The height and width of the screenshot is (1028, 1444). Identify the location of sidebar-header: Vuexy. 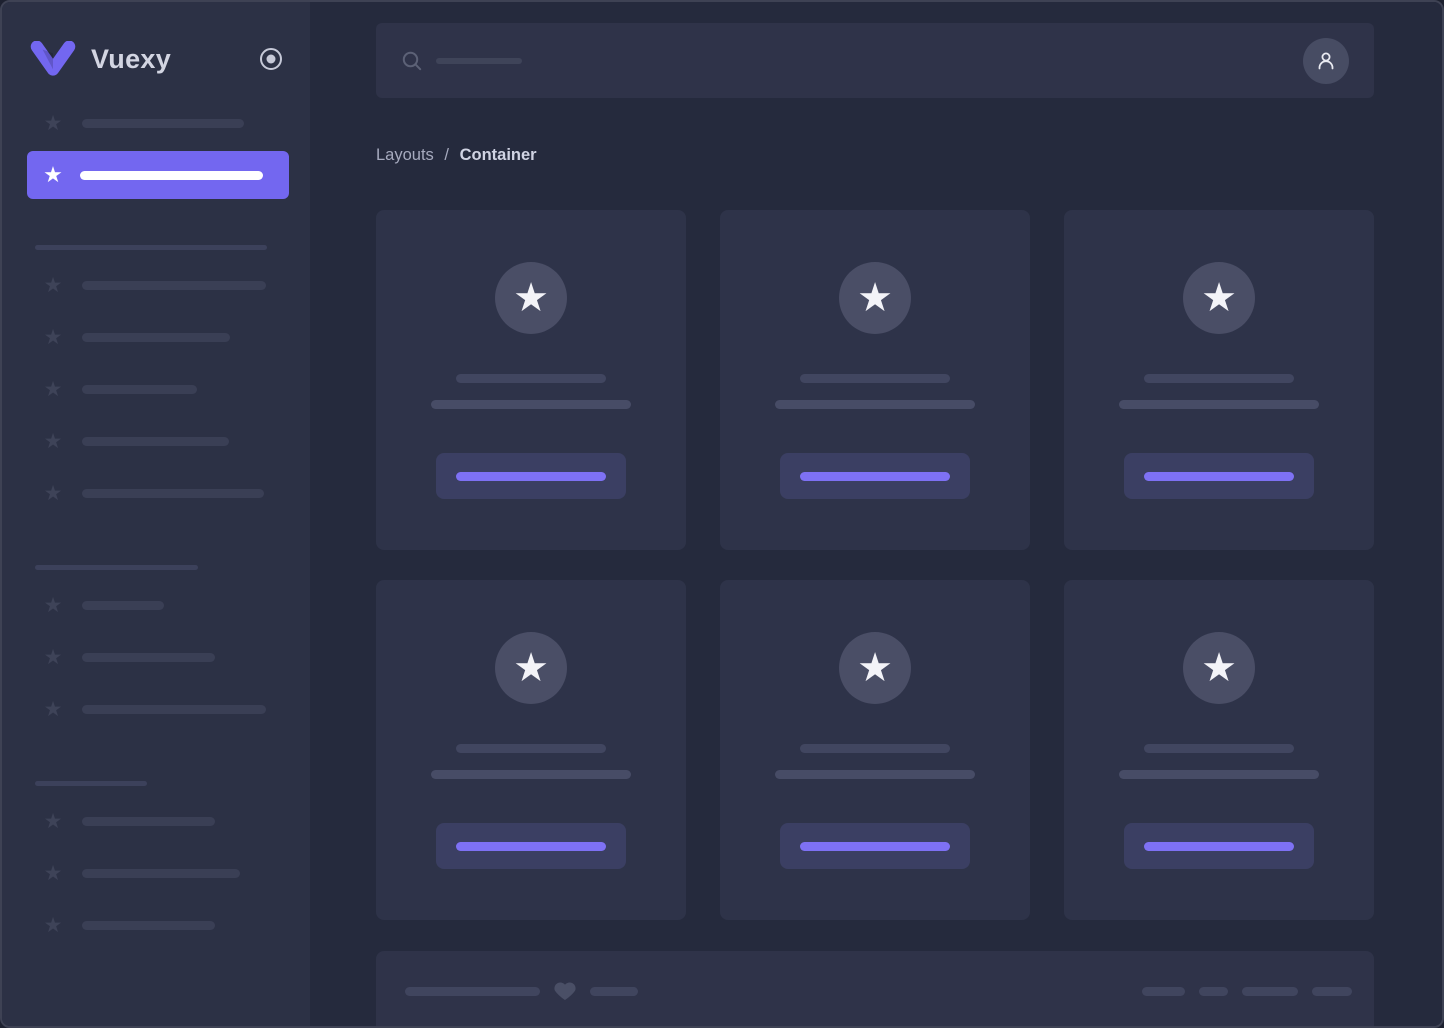
(156, 43).